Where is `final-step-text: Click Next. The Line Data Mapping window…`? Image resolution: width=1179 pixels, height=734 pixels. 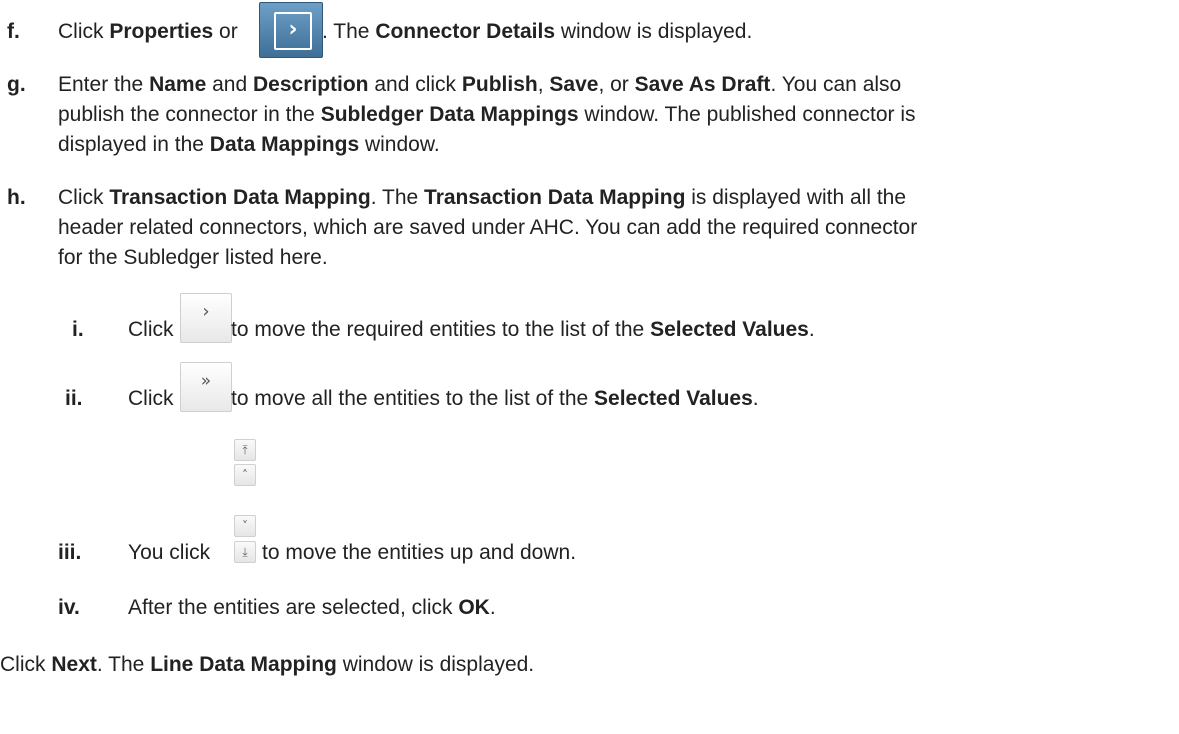
final-step-text: Click Next. The Line Data Mapping window… is located at coordinates (267, 664).